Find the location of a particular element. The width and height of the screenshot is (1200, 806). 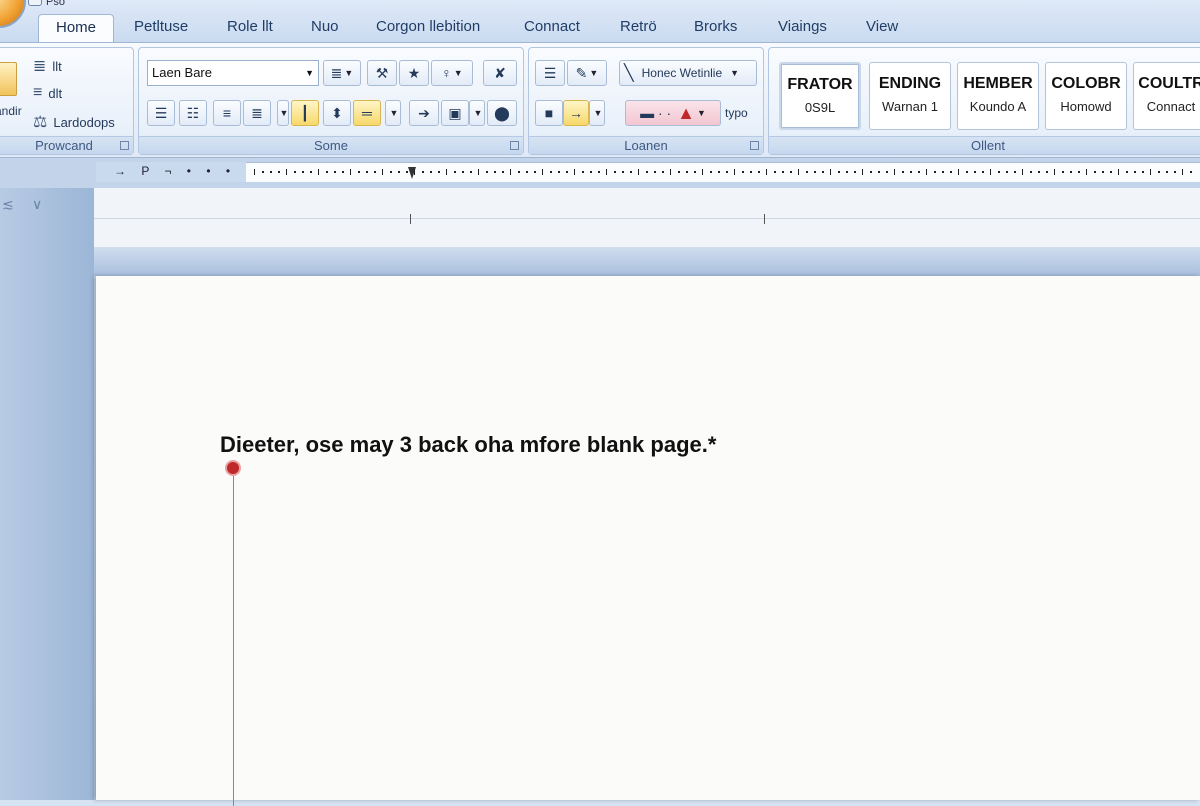

record-icon: ■ is located at coordinates (549, 113).